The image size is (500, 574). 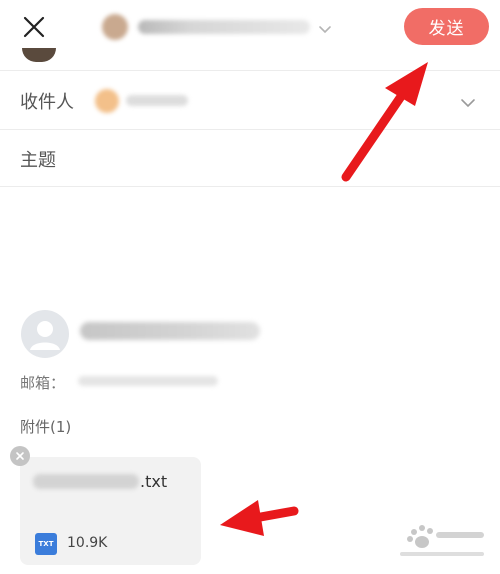 I want to click on remove-attachment-button, so click(x=20, y=456).